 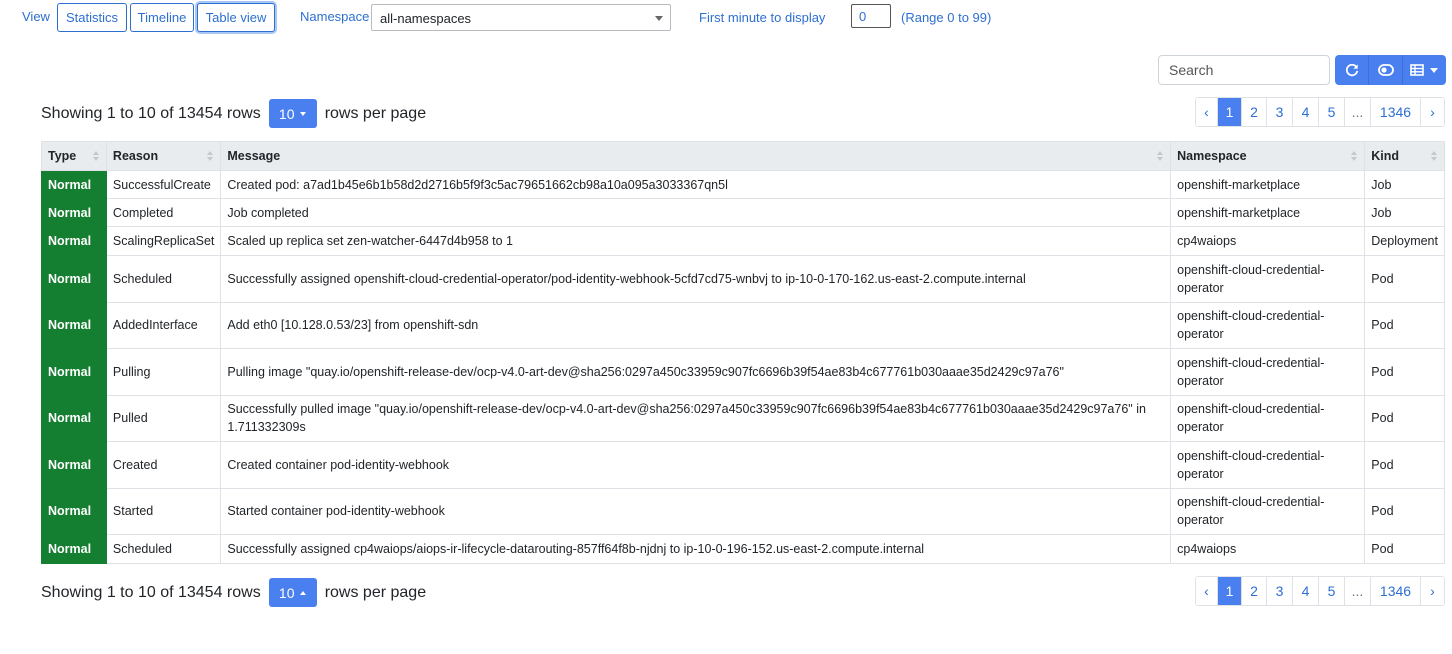 What do you see at coordinates (521, 17) in the screenshot?
I see `namespace-select: all-namespaces` at bounding box center [521, 17].